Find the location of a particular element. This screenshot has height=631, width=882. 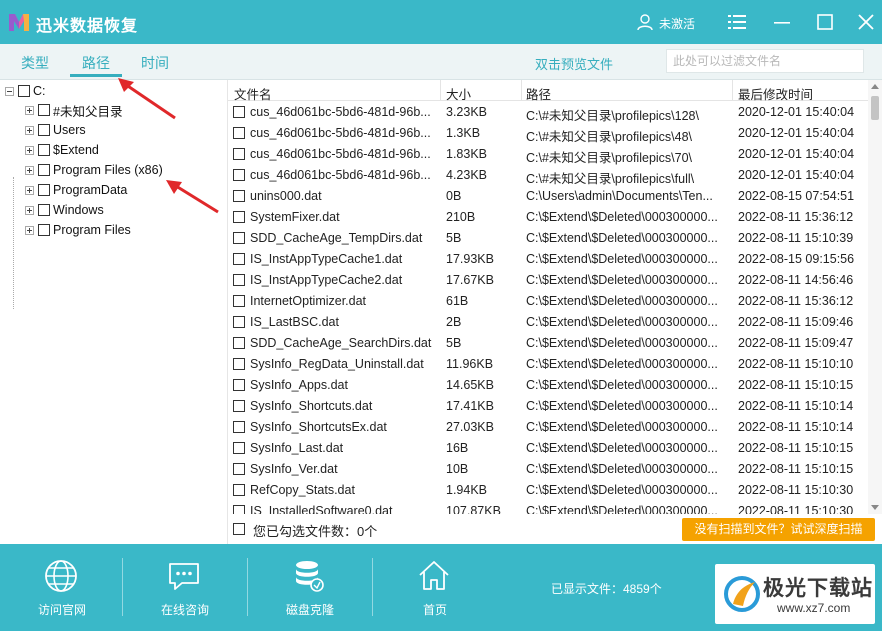

tab-path: 路径 is located at coordinates (96, 63).